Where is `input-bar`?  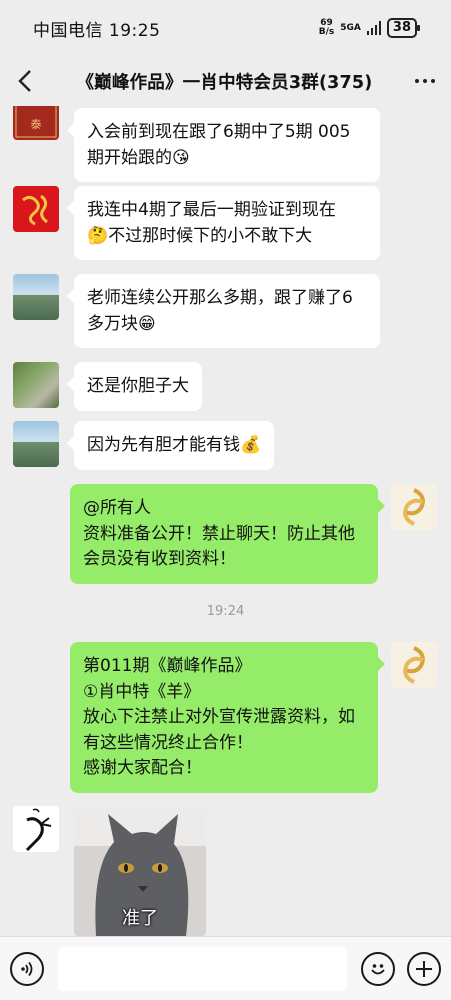
input-bar is located at coordinates (225, 968).